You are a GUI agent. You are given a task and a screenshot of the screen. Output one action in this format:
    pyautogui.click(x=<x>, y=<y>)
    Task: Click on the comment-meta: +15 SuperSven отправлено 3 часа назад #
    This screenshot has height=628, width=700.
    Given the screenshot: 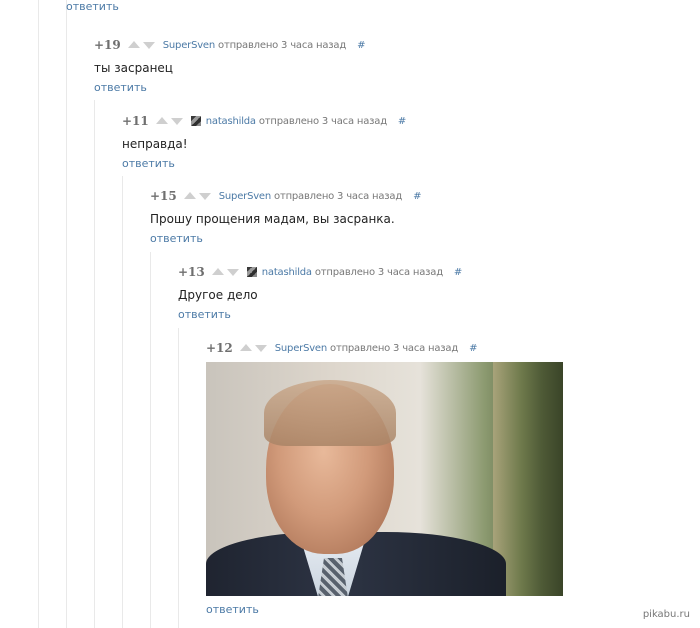 What is the action you would take?
    pyautogui.click(x=285, y=196)
    